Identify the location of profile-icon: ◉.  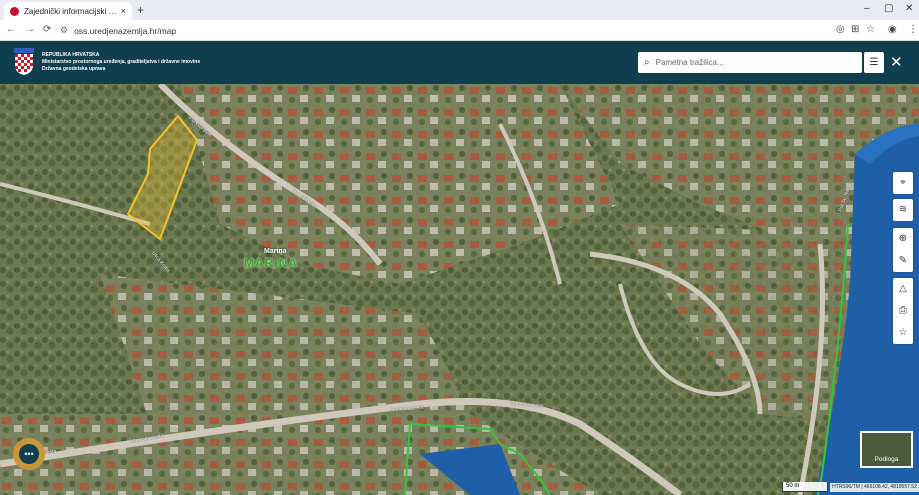
(892, 29).